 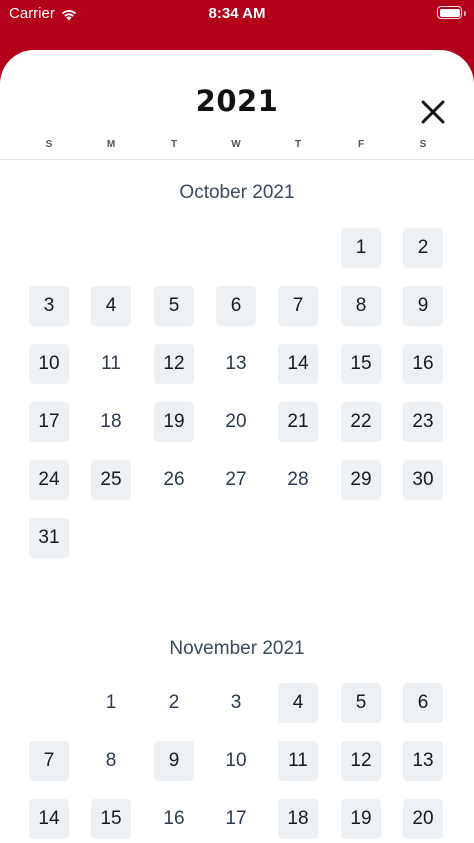 I want to click on day-available: 11, so click(x=298, y=761).